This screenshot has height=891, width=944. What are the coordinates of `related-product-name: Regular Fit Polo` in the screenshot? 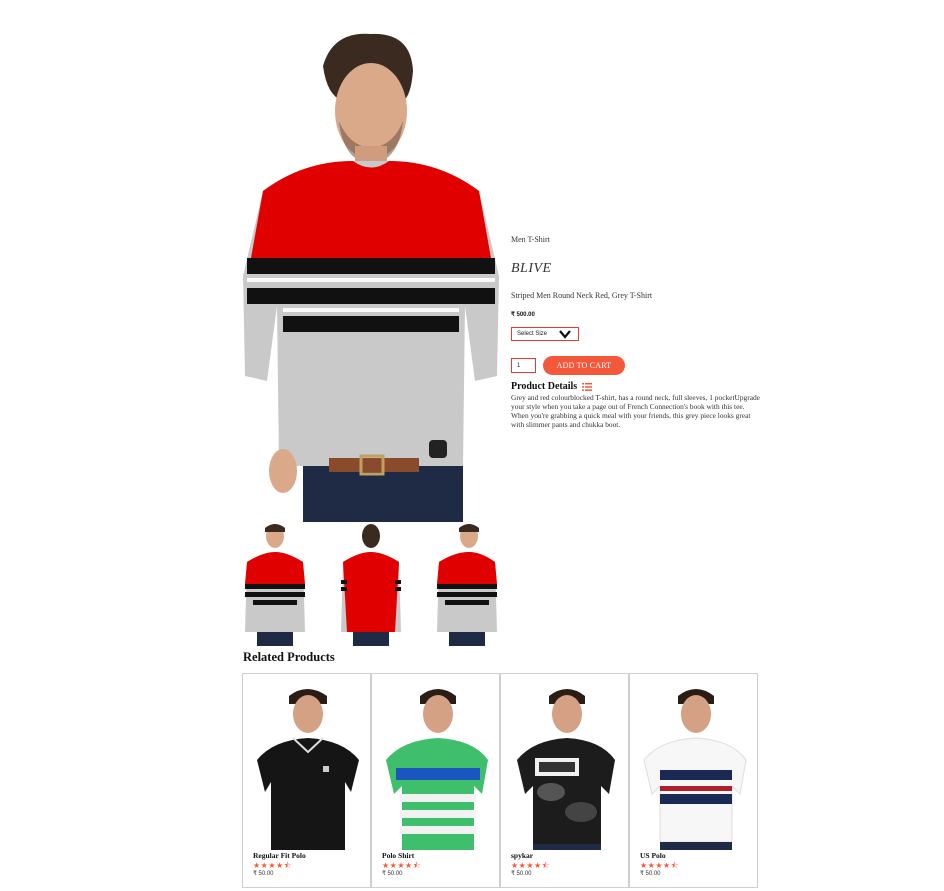 It's located at (279, 855).